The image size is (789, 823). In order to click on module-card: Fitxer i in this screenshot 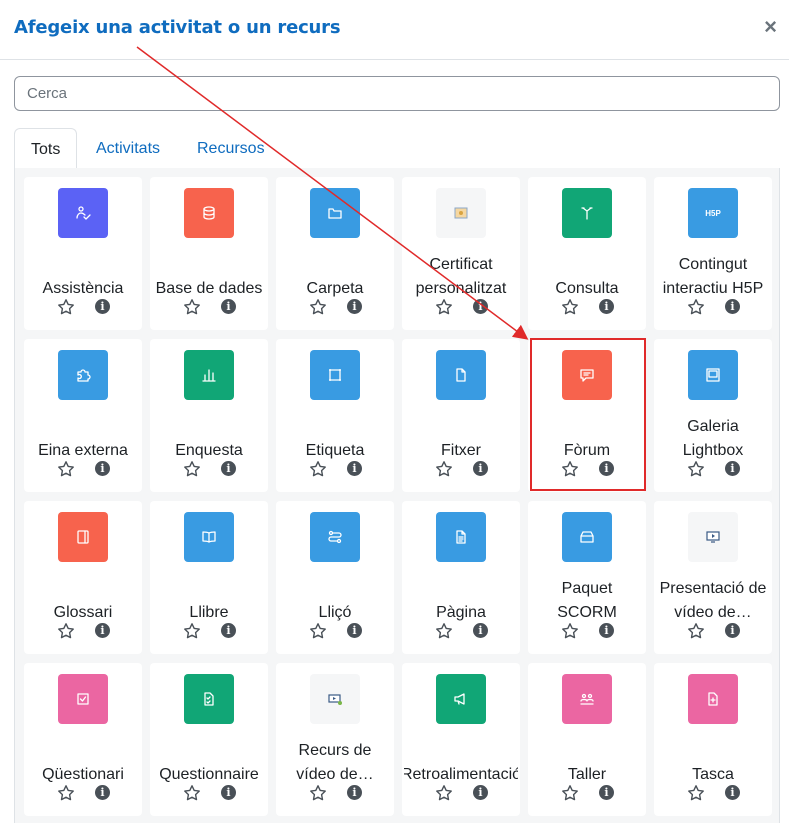, I will do `click(461, 415)`.